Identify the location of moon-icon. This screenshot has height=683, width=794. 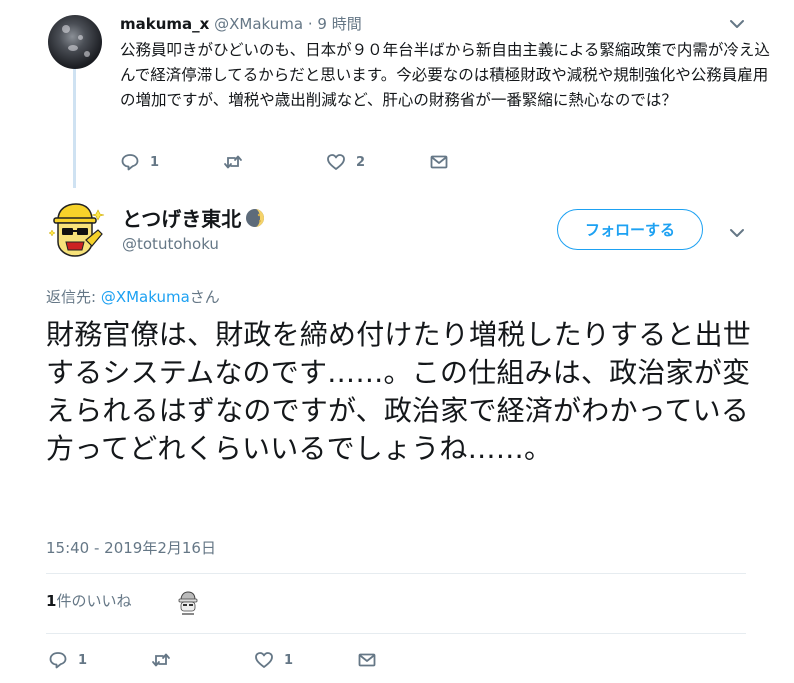
(255, 217).